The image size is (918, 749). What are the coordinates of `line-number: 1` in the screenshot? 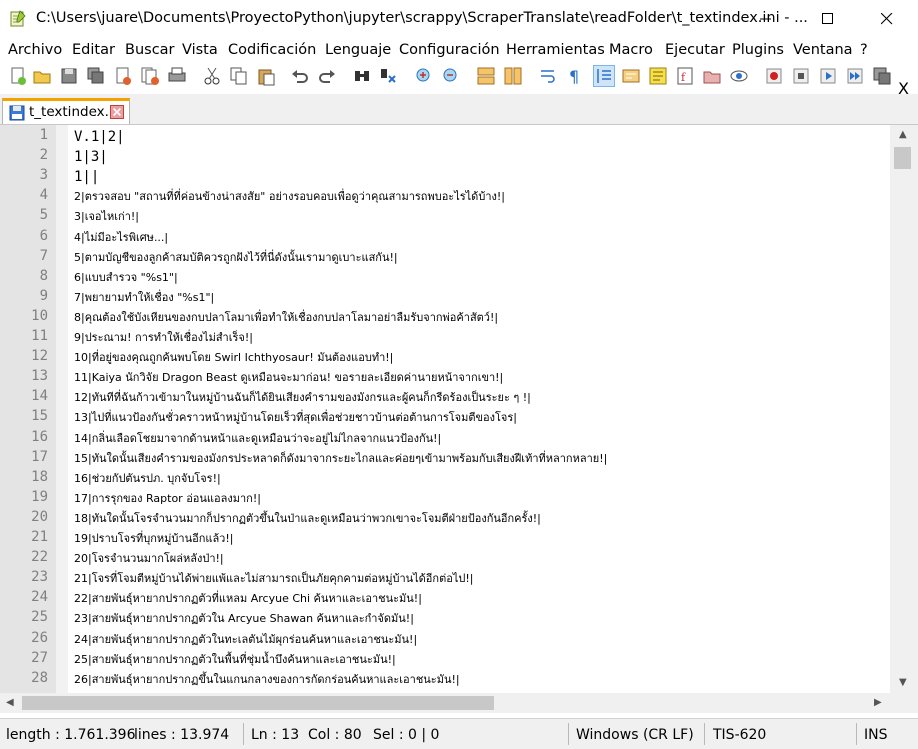 It's located at (43, 135).